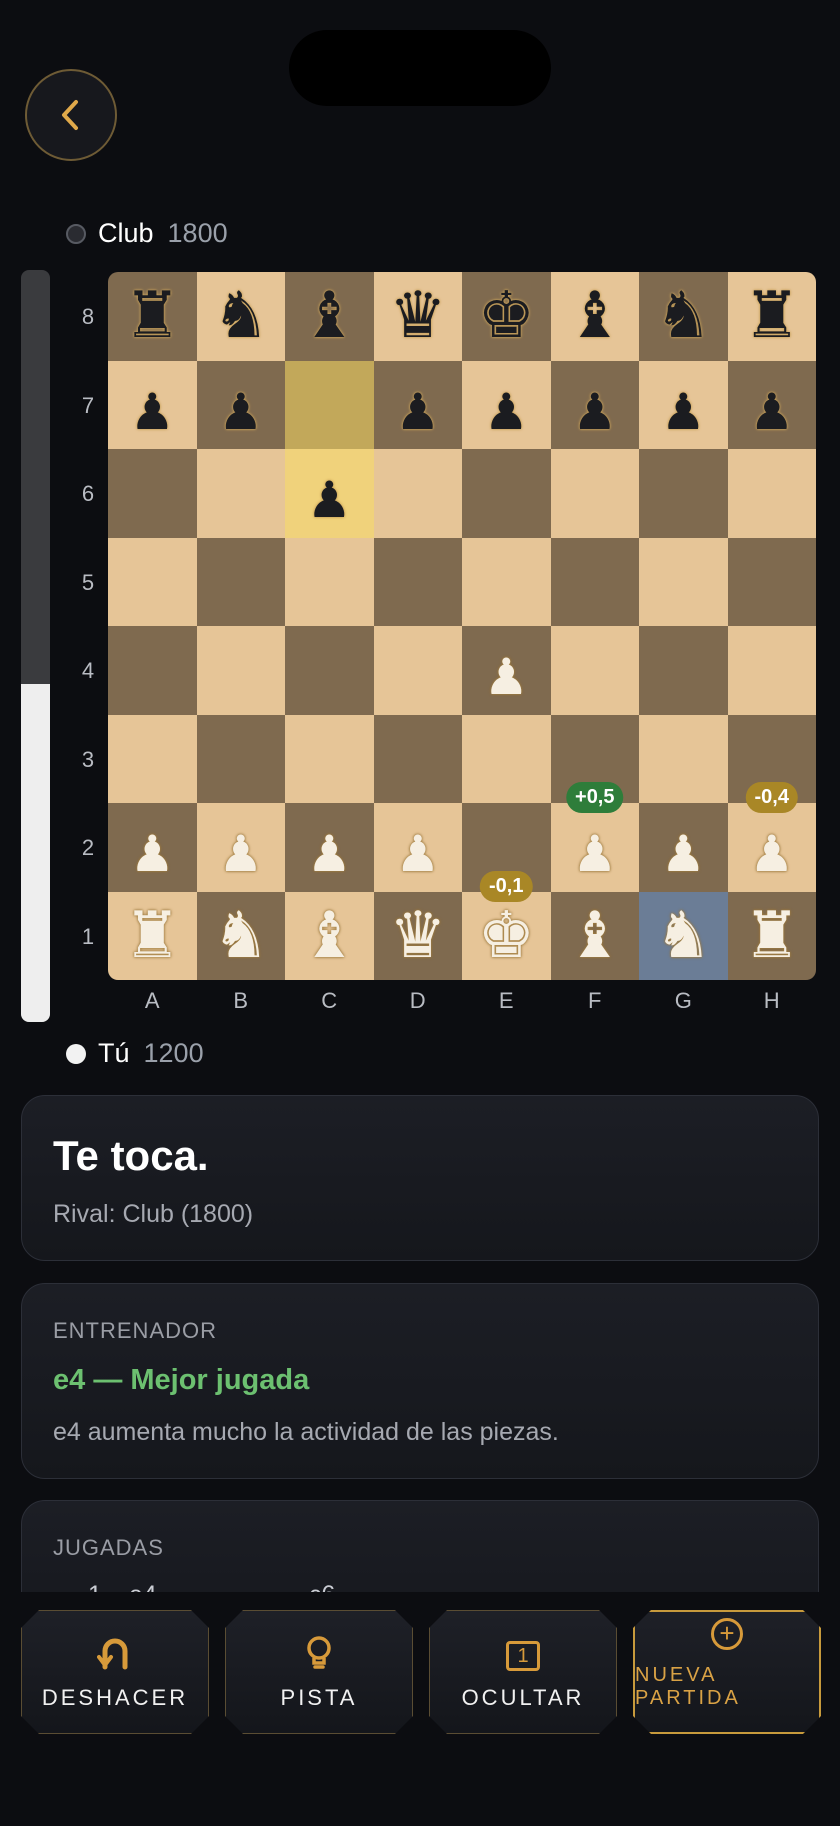  Describe the element at coordinates (683, 493) in the screenshot. I see `square-g6` at that location.